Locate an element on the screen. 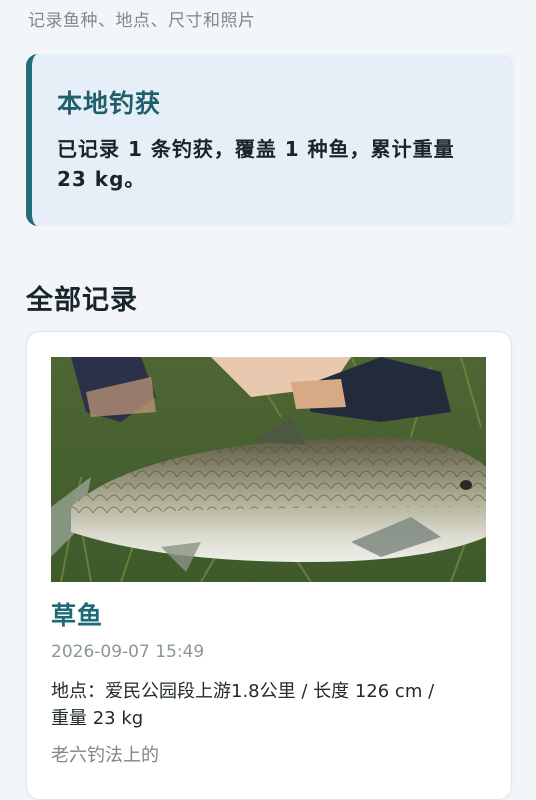  summary-title: 本地钓获 is located at coordinates (109, 103).